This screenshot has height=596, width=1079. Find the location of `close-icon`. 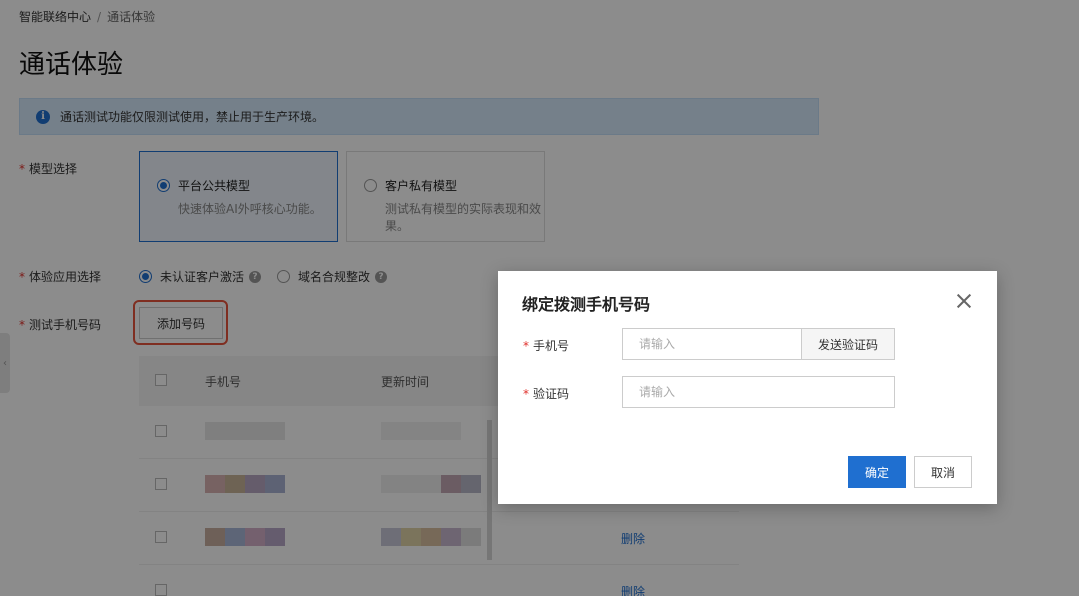

close-icon is located at coordinates (964, 301).